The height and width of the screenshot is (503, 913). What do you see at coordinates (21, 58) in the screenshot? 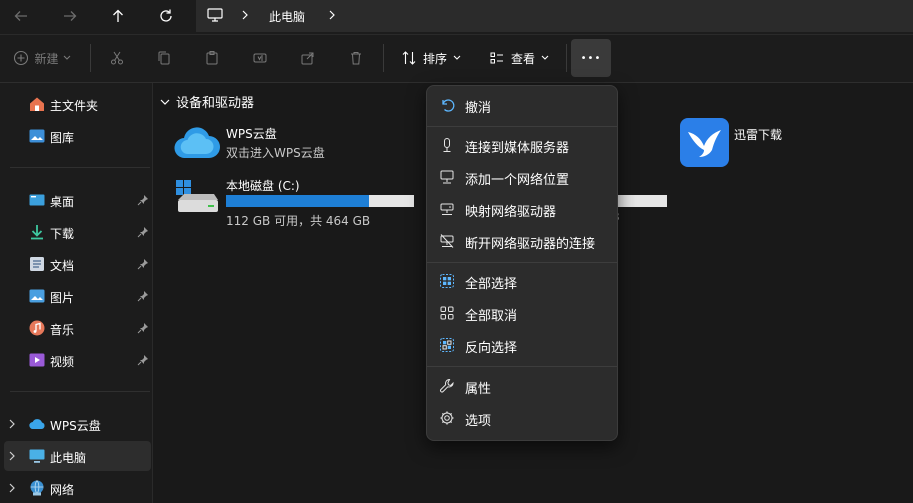
I see `plus-circle-icon` at bounding box center [21, 58].